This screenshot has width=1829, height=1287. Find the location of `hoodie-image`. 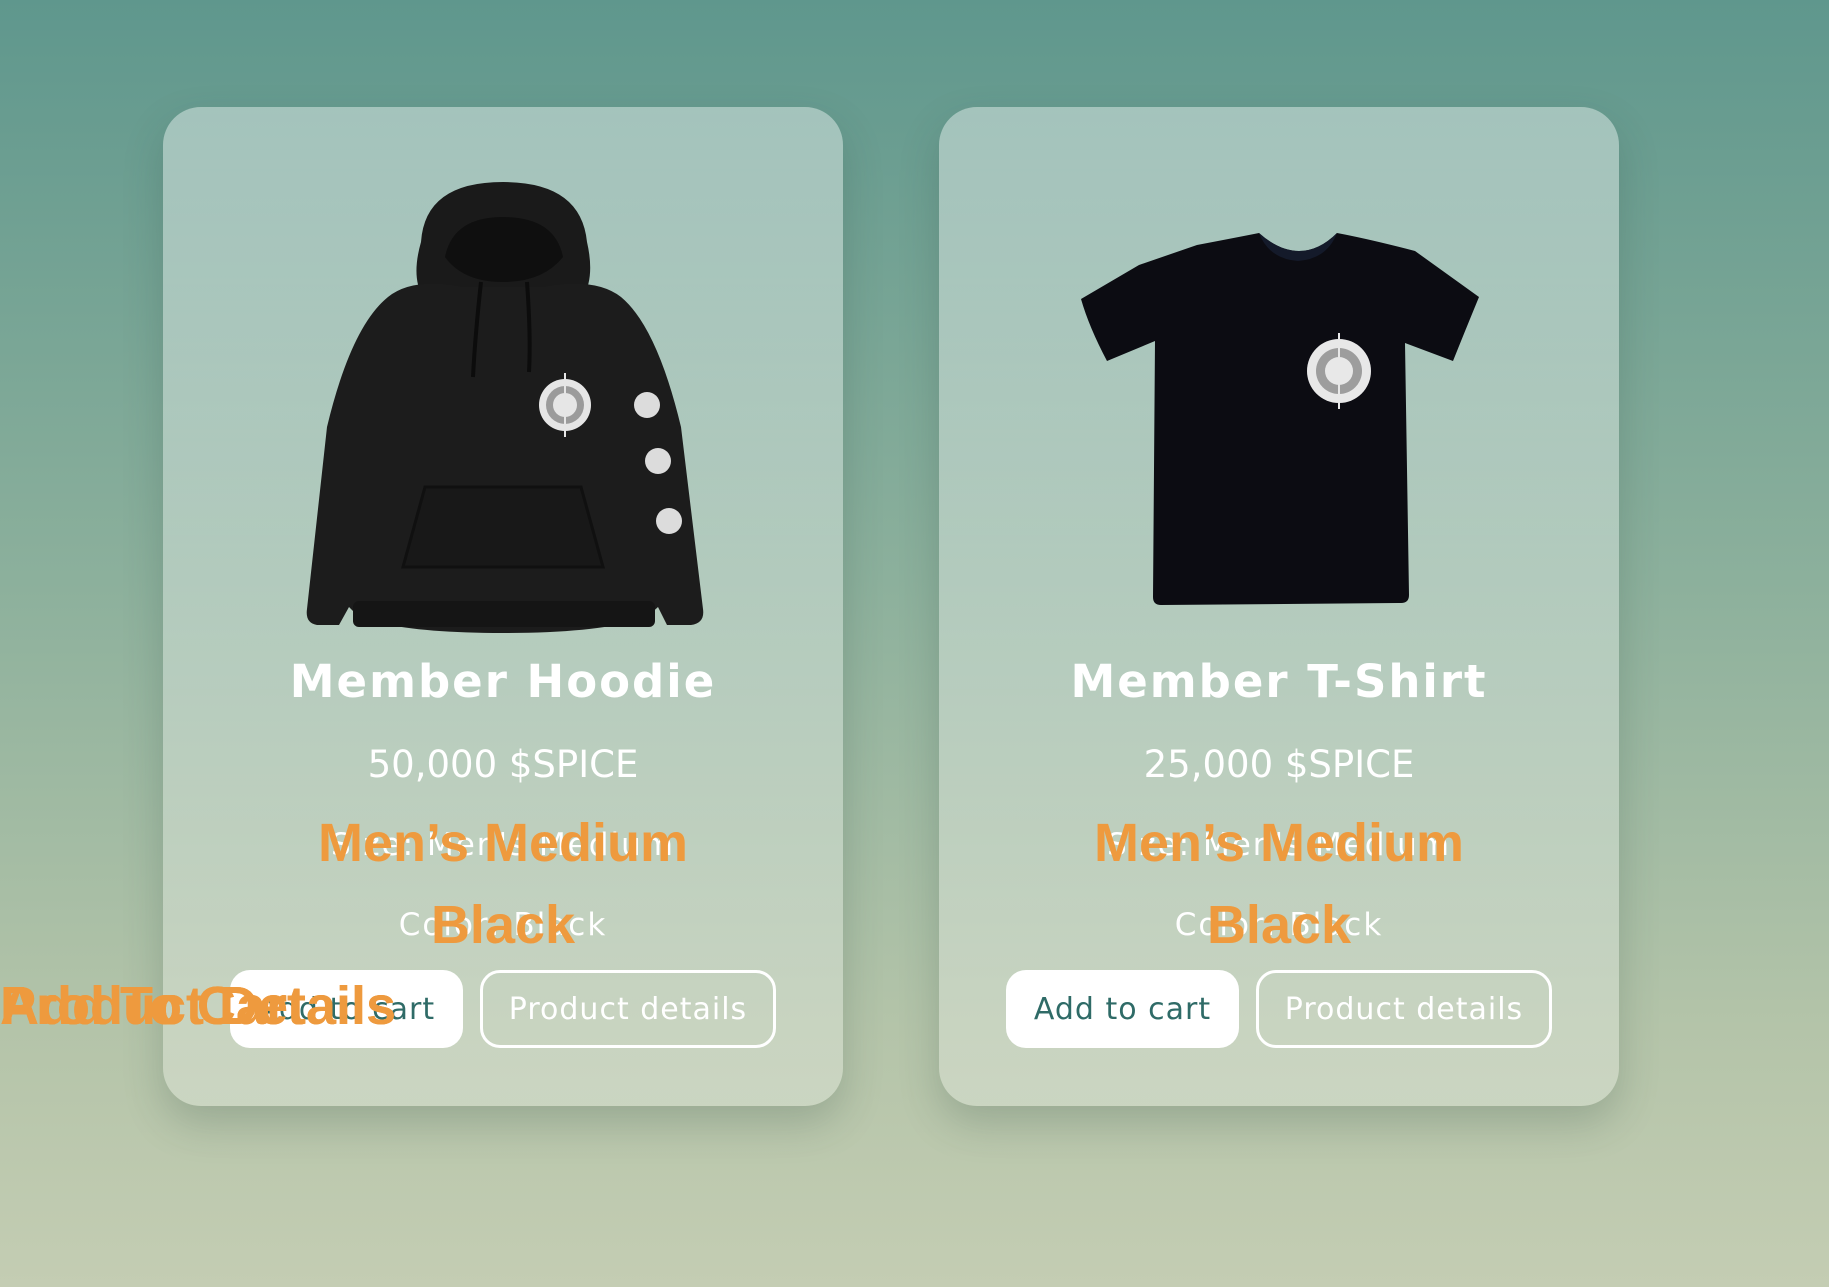

hoodie-image is located at coordinates (505, 407).